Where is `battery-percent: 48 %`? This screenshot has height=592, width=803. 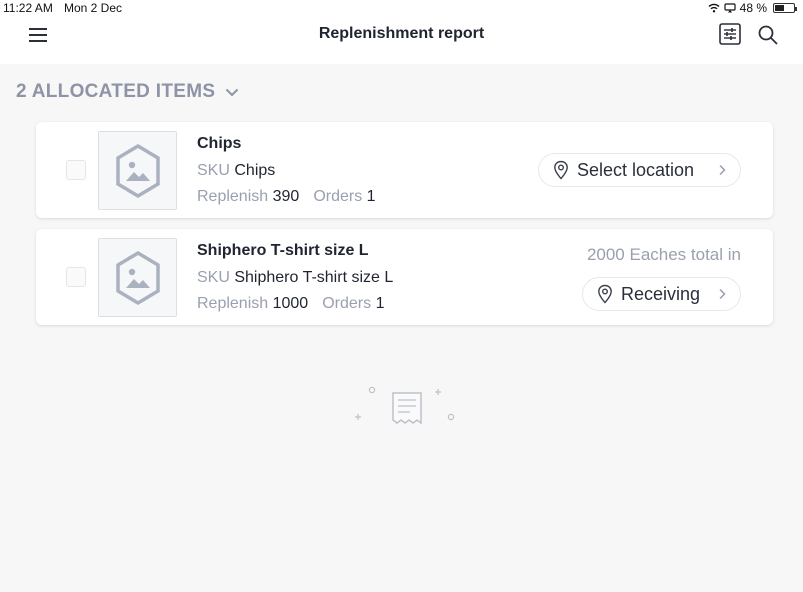
battery-percent: 48 % is located at coordinates (753, 8).